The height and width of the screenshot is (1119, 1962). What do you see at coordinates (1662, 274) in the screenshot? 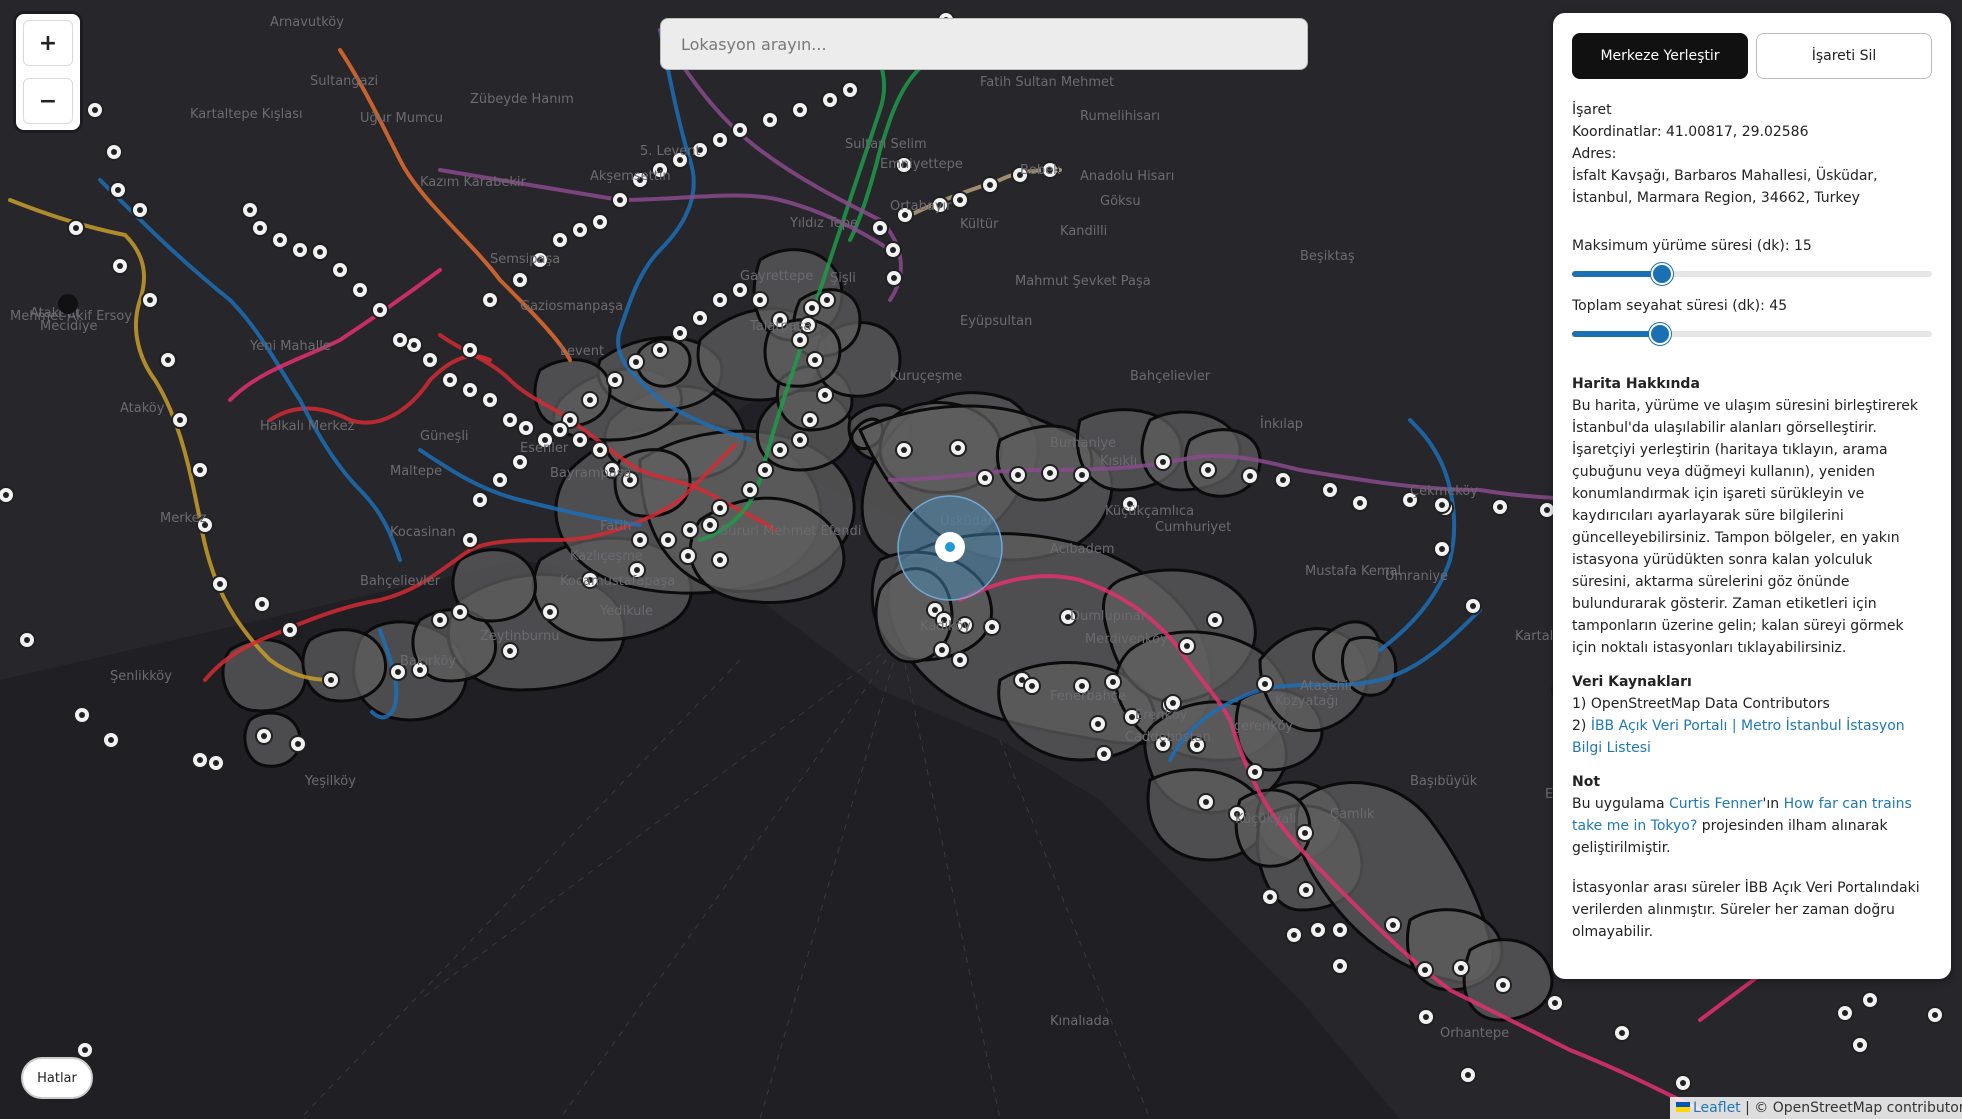
I see `walk-slider-thumb` at bounding box center [1662, 274].